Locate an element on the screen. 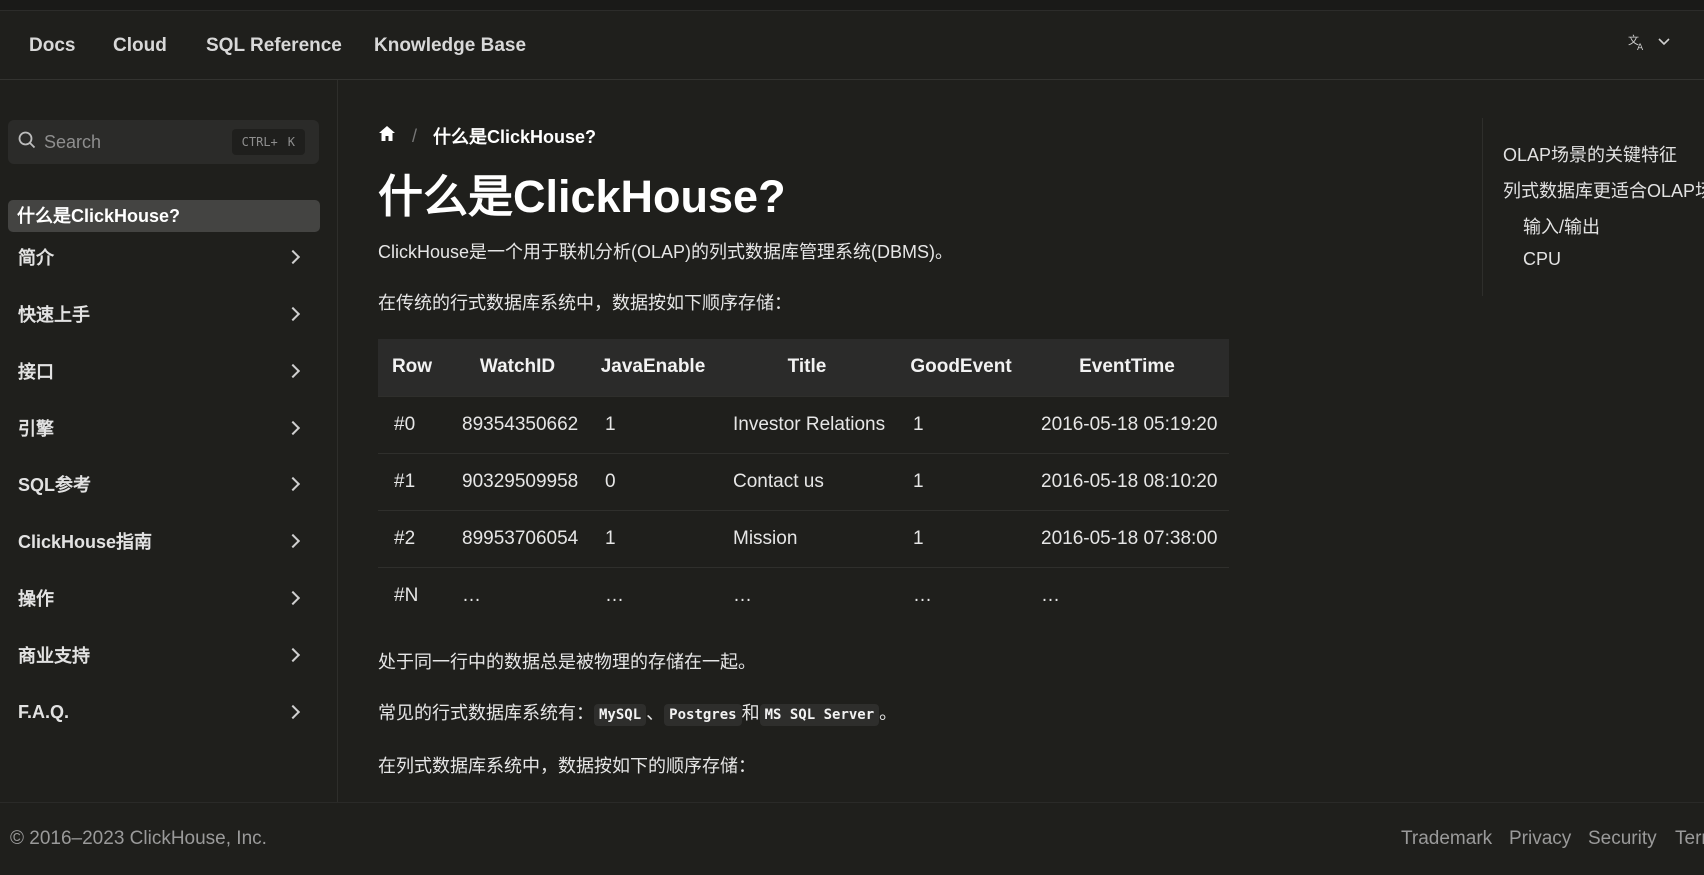 This screenshot has height=875, width=1704. mssql-code: MS SQL Server is located at coordinates (819, 715).